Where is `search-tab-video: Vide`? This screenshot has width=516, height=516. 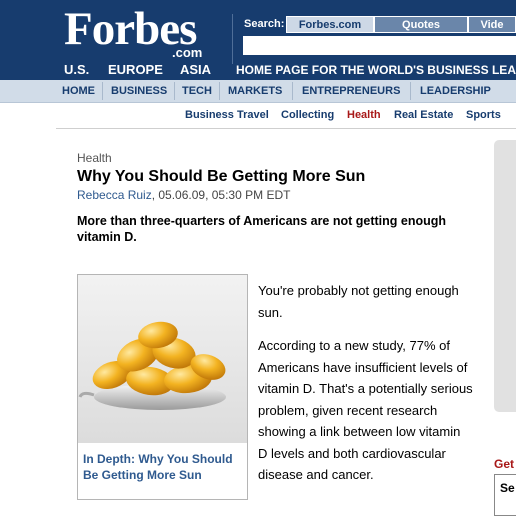 search-tab-video: Vide is located at coordinates (492, 24).